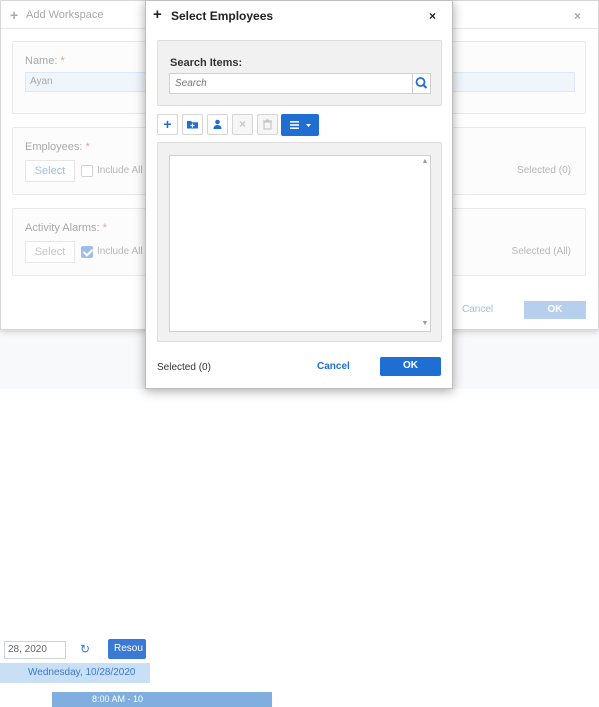 This screenshot has width=599, height=707. Describe the element at coordinates (333, 366) in the screenshot. I see `cancel-button: Cancel` at that location.